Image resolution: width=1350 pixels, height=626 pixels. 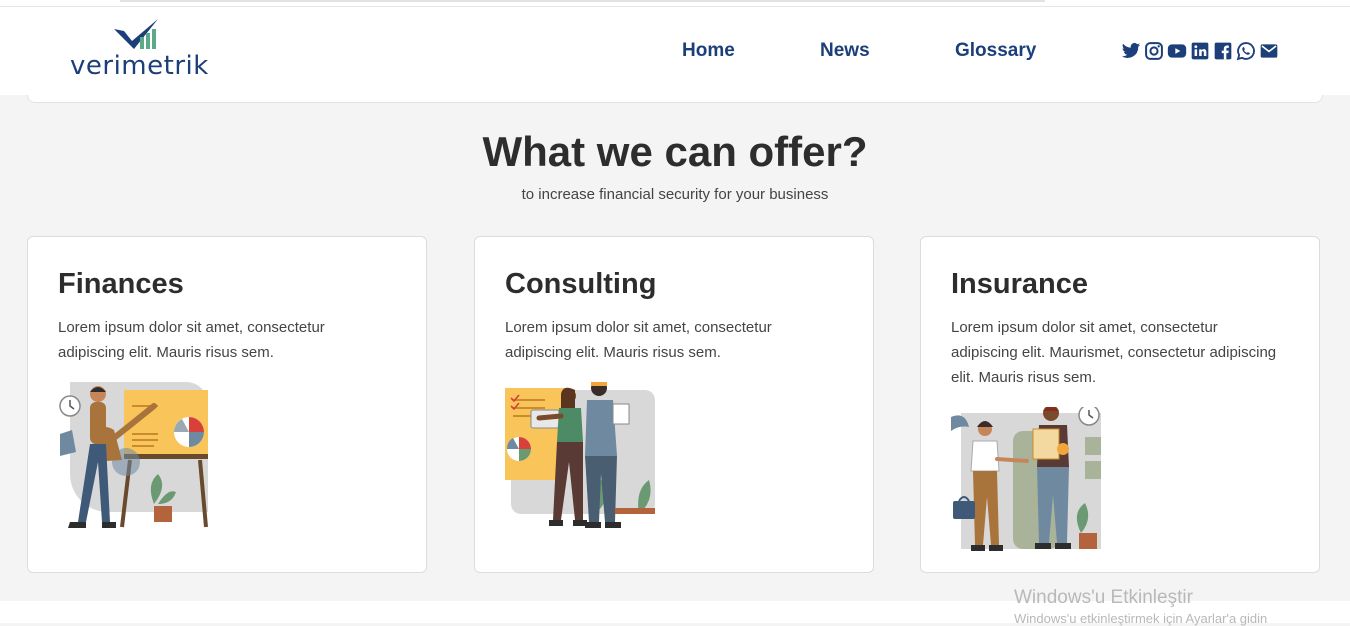 I want to click on card-title: Insurance, so click(x=1019, y=284).